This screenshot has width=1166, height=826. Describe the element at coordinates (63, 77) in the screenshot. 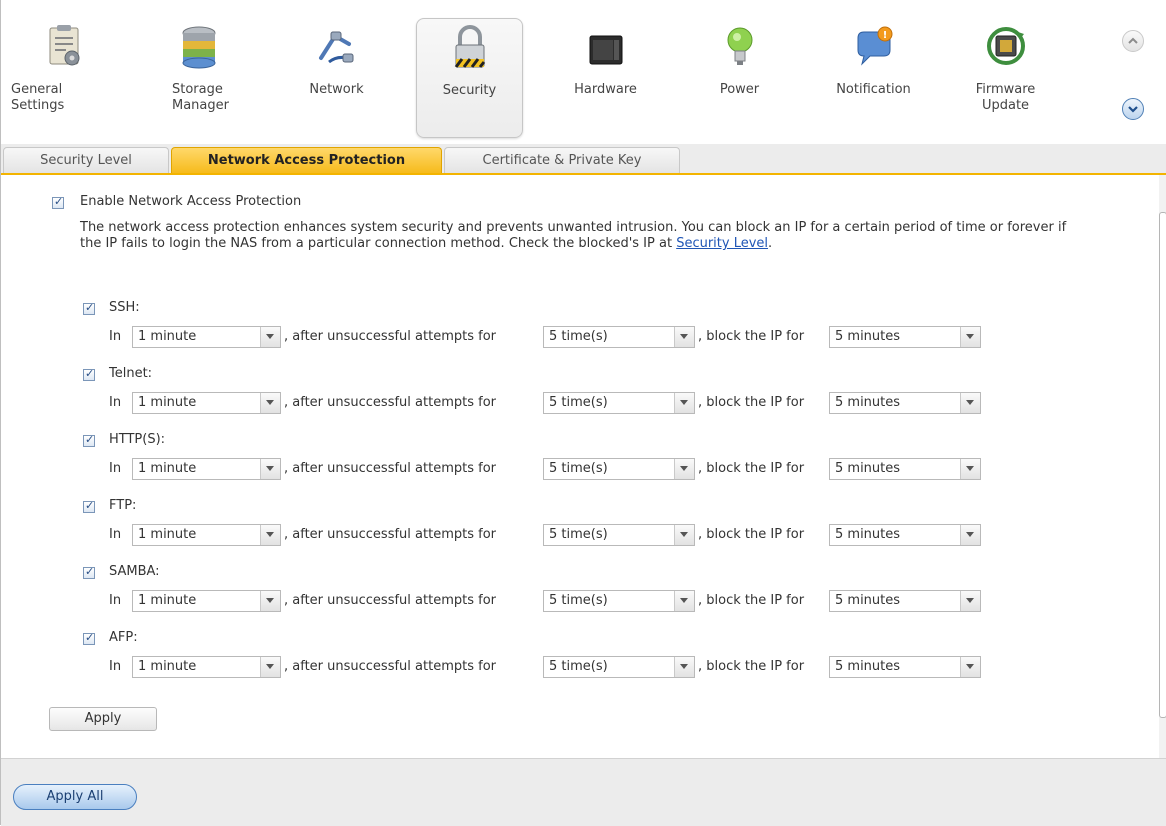

I see `toolbar-general-settings: General Settings` at that location.